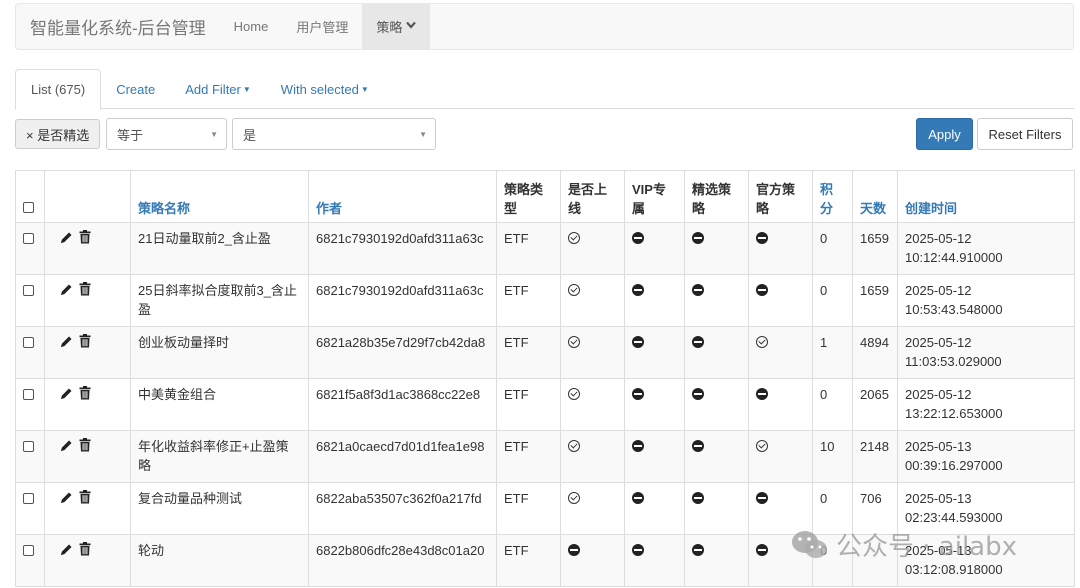 Image resolution: width=1080 pixels, height=588 pixels. Describe the element at coordinates (780, 196) in the screenshot. I see `header-official: 官方策略` at that location.